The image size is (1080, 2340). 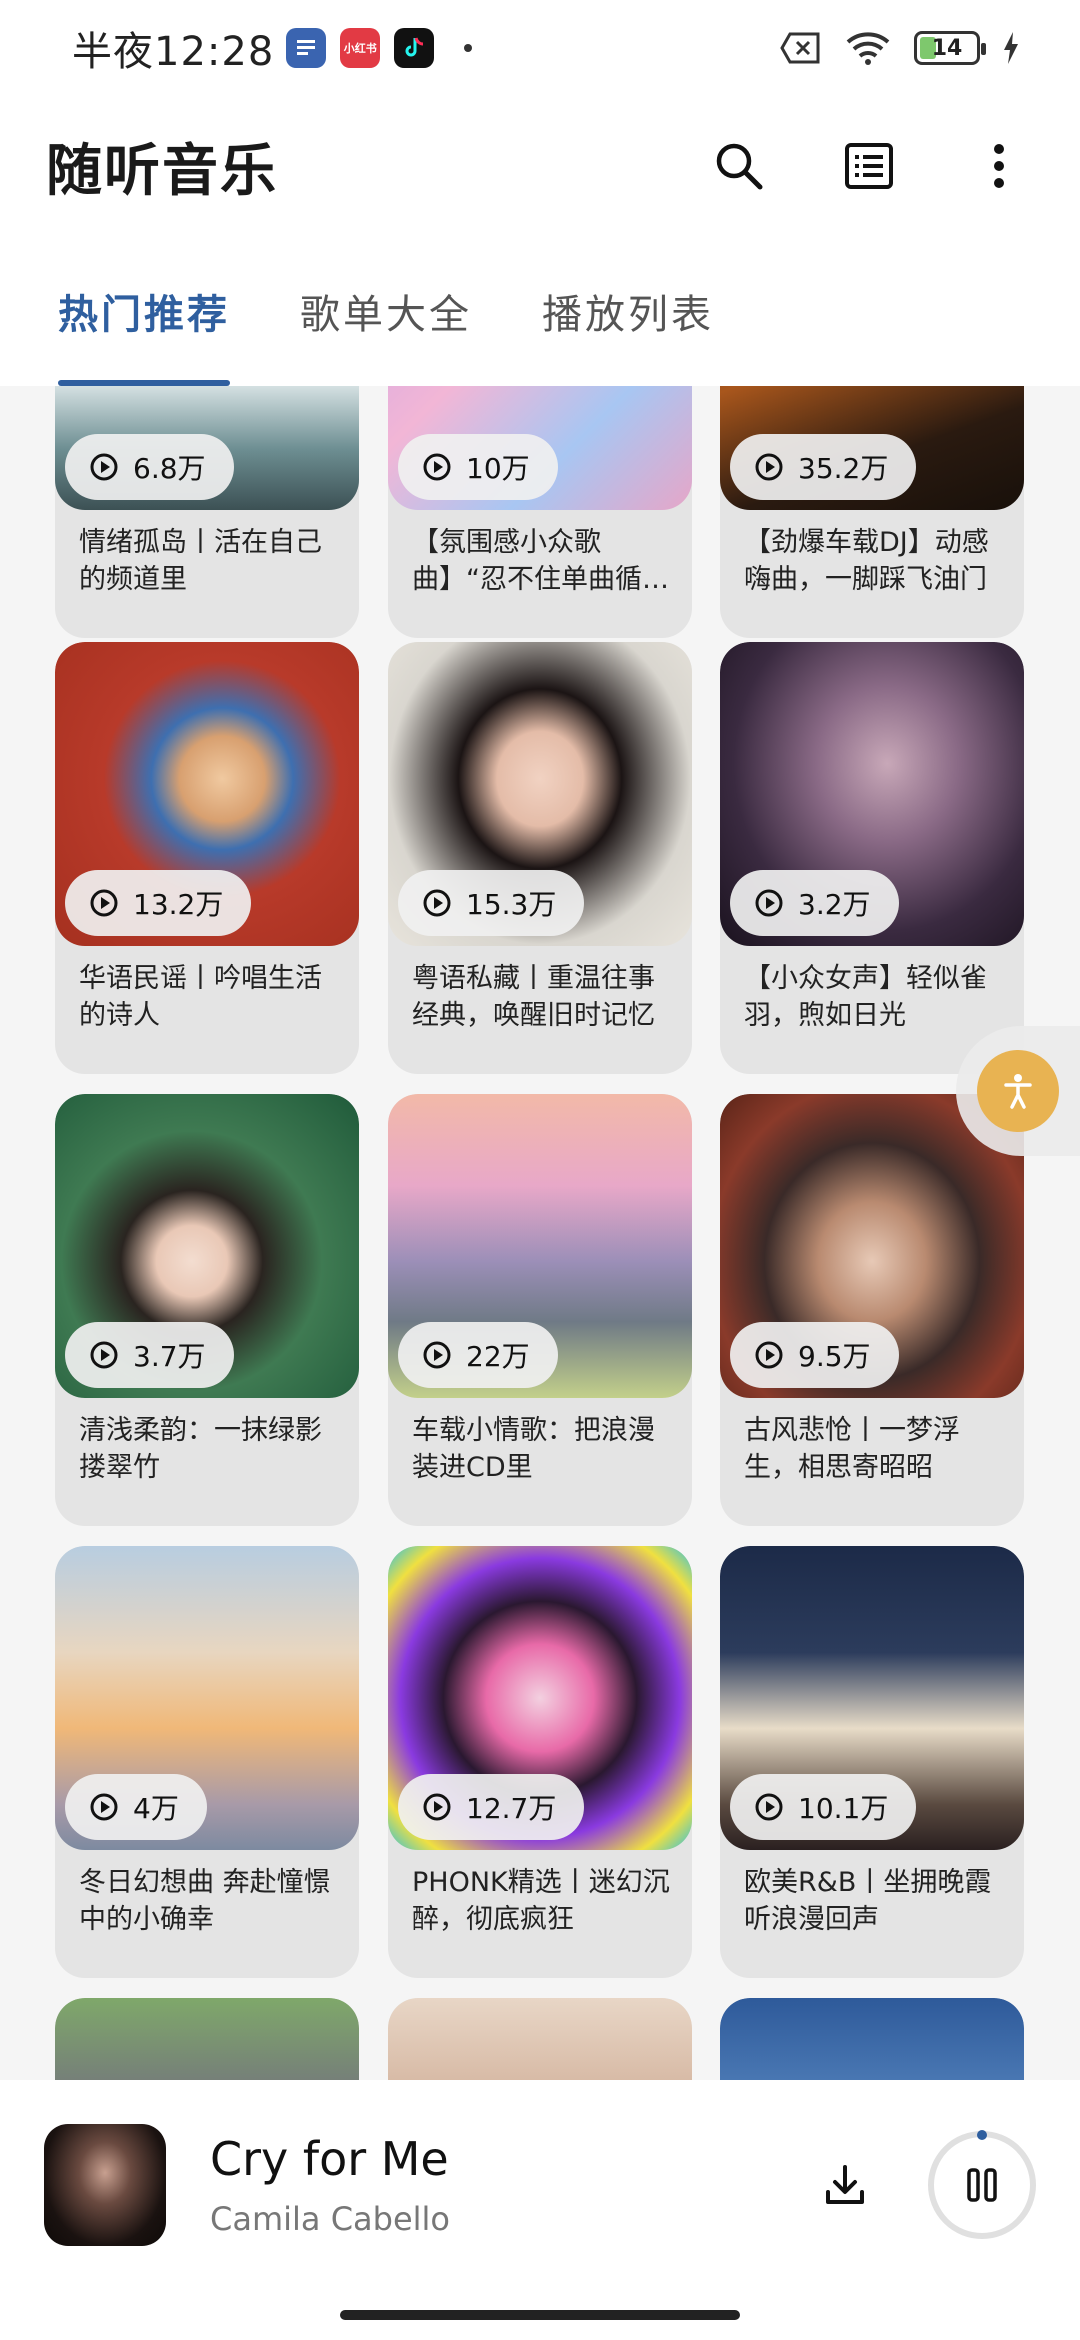 I want to click on playlist-card: 4万 冬日幻想曲 奔赴憧憬中的小确幸, so click(x=207, y=1762).